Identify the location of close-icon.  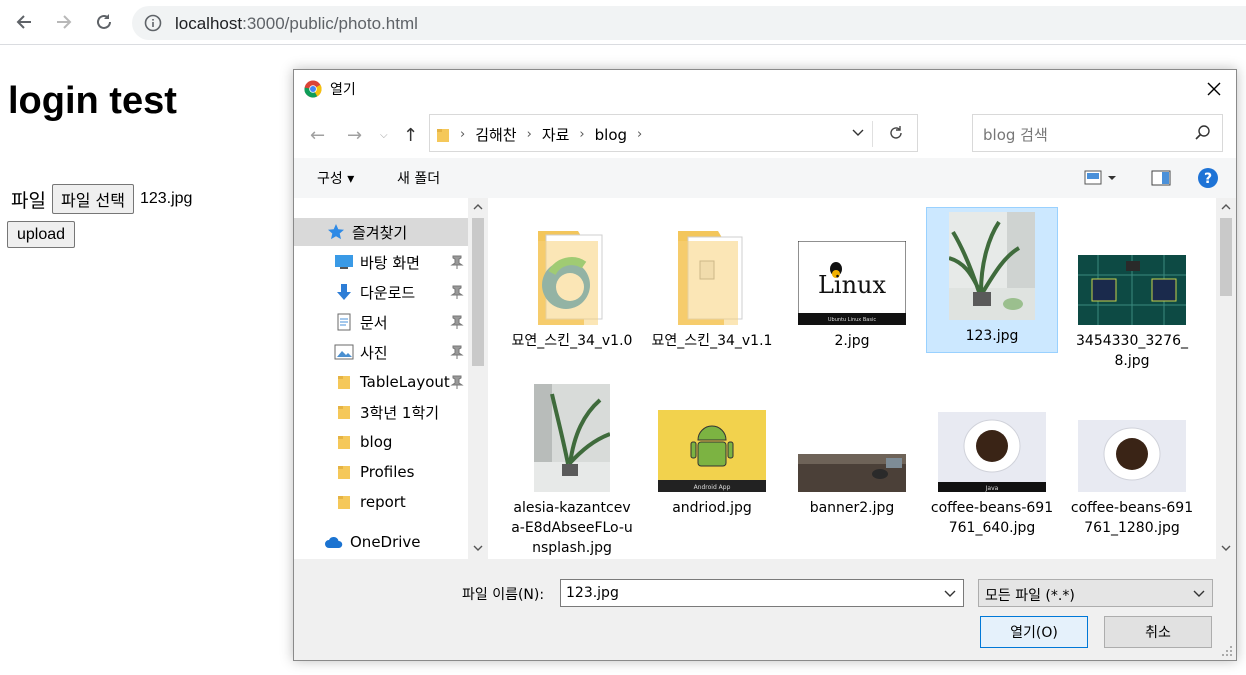
(1214, 89).